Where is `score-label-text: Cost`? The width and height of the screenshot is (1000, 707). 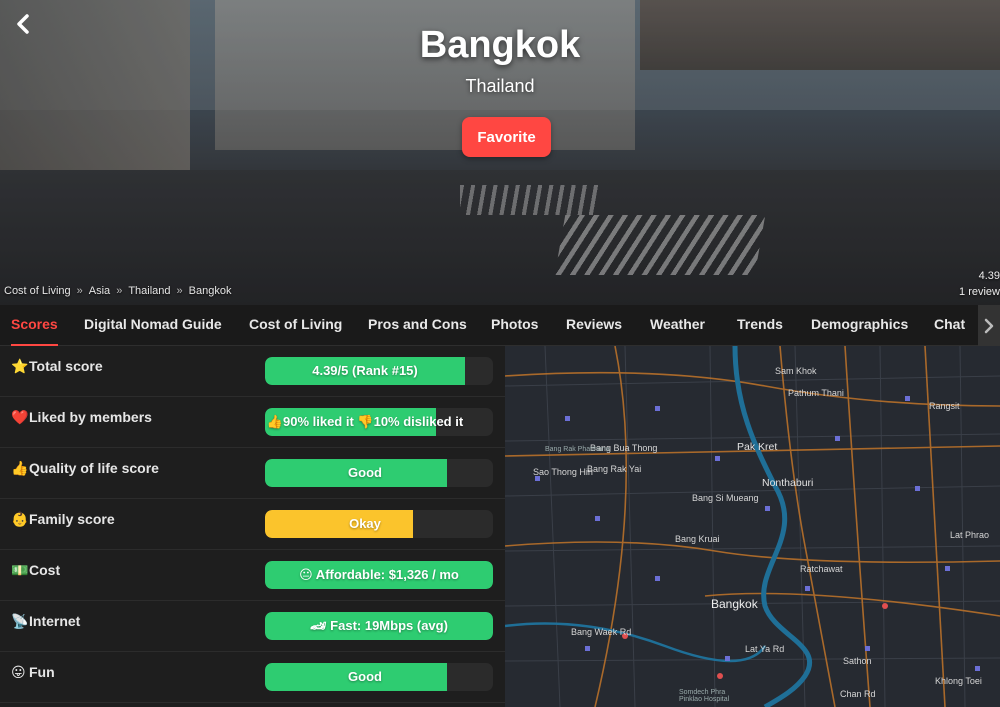
score-label-text: Cost is located at coordinates (45, 570).